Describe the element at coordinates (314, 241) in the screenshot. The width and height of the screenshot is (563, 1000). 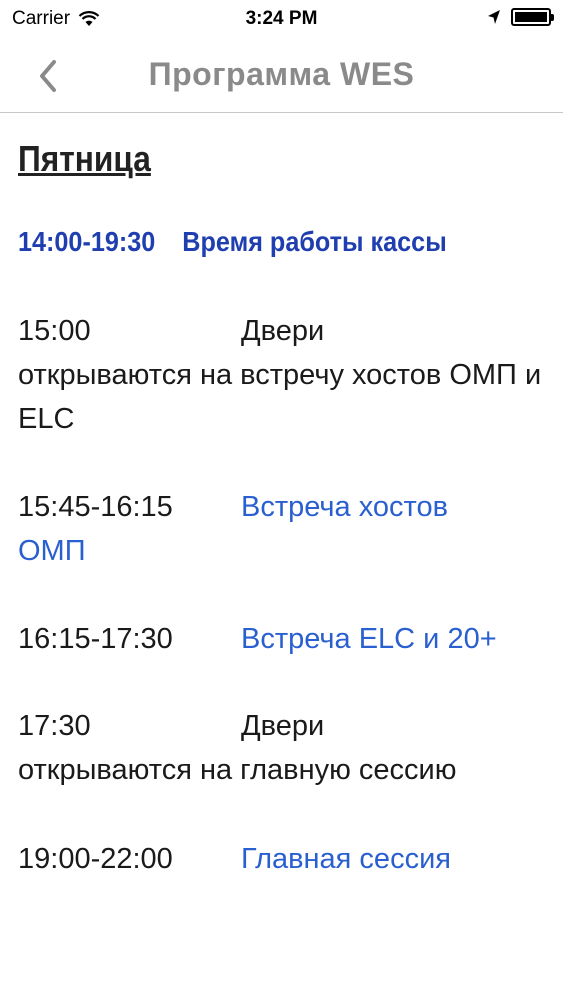
I see `highlight-description: Время работы кассы` at that location.